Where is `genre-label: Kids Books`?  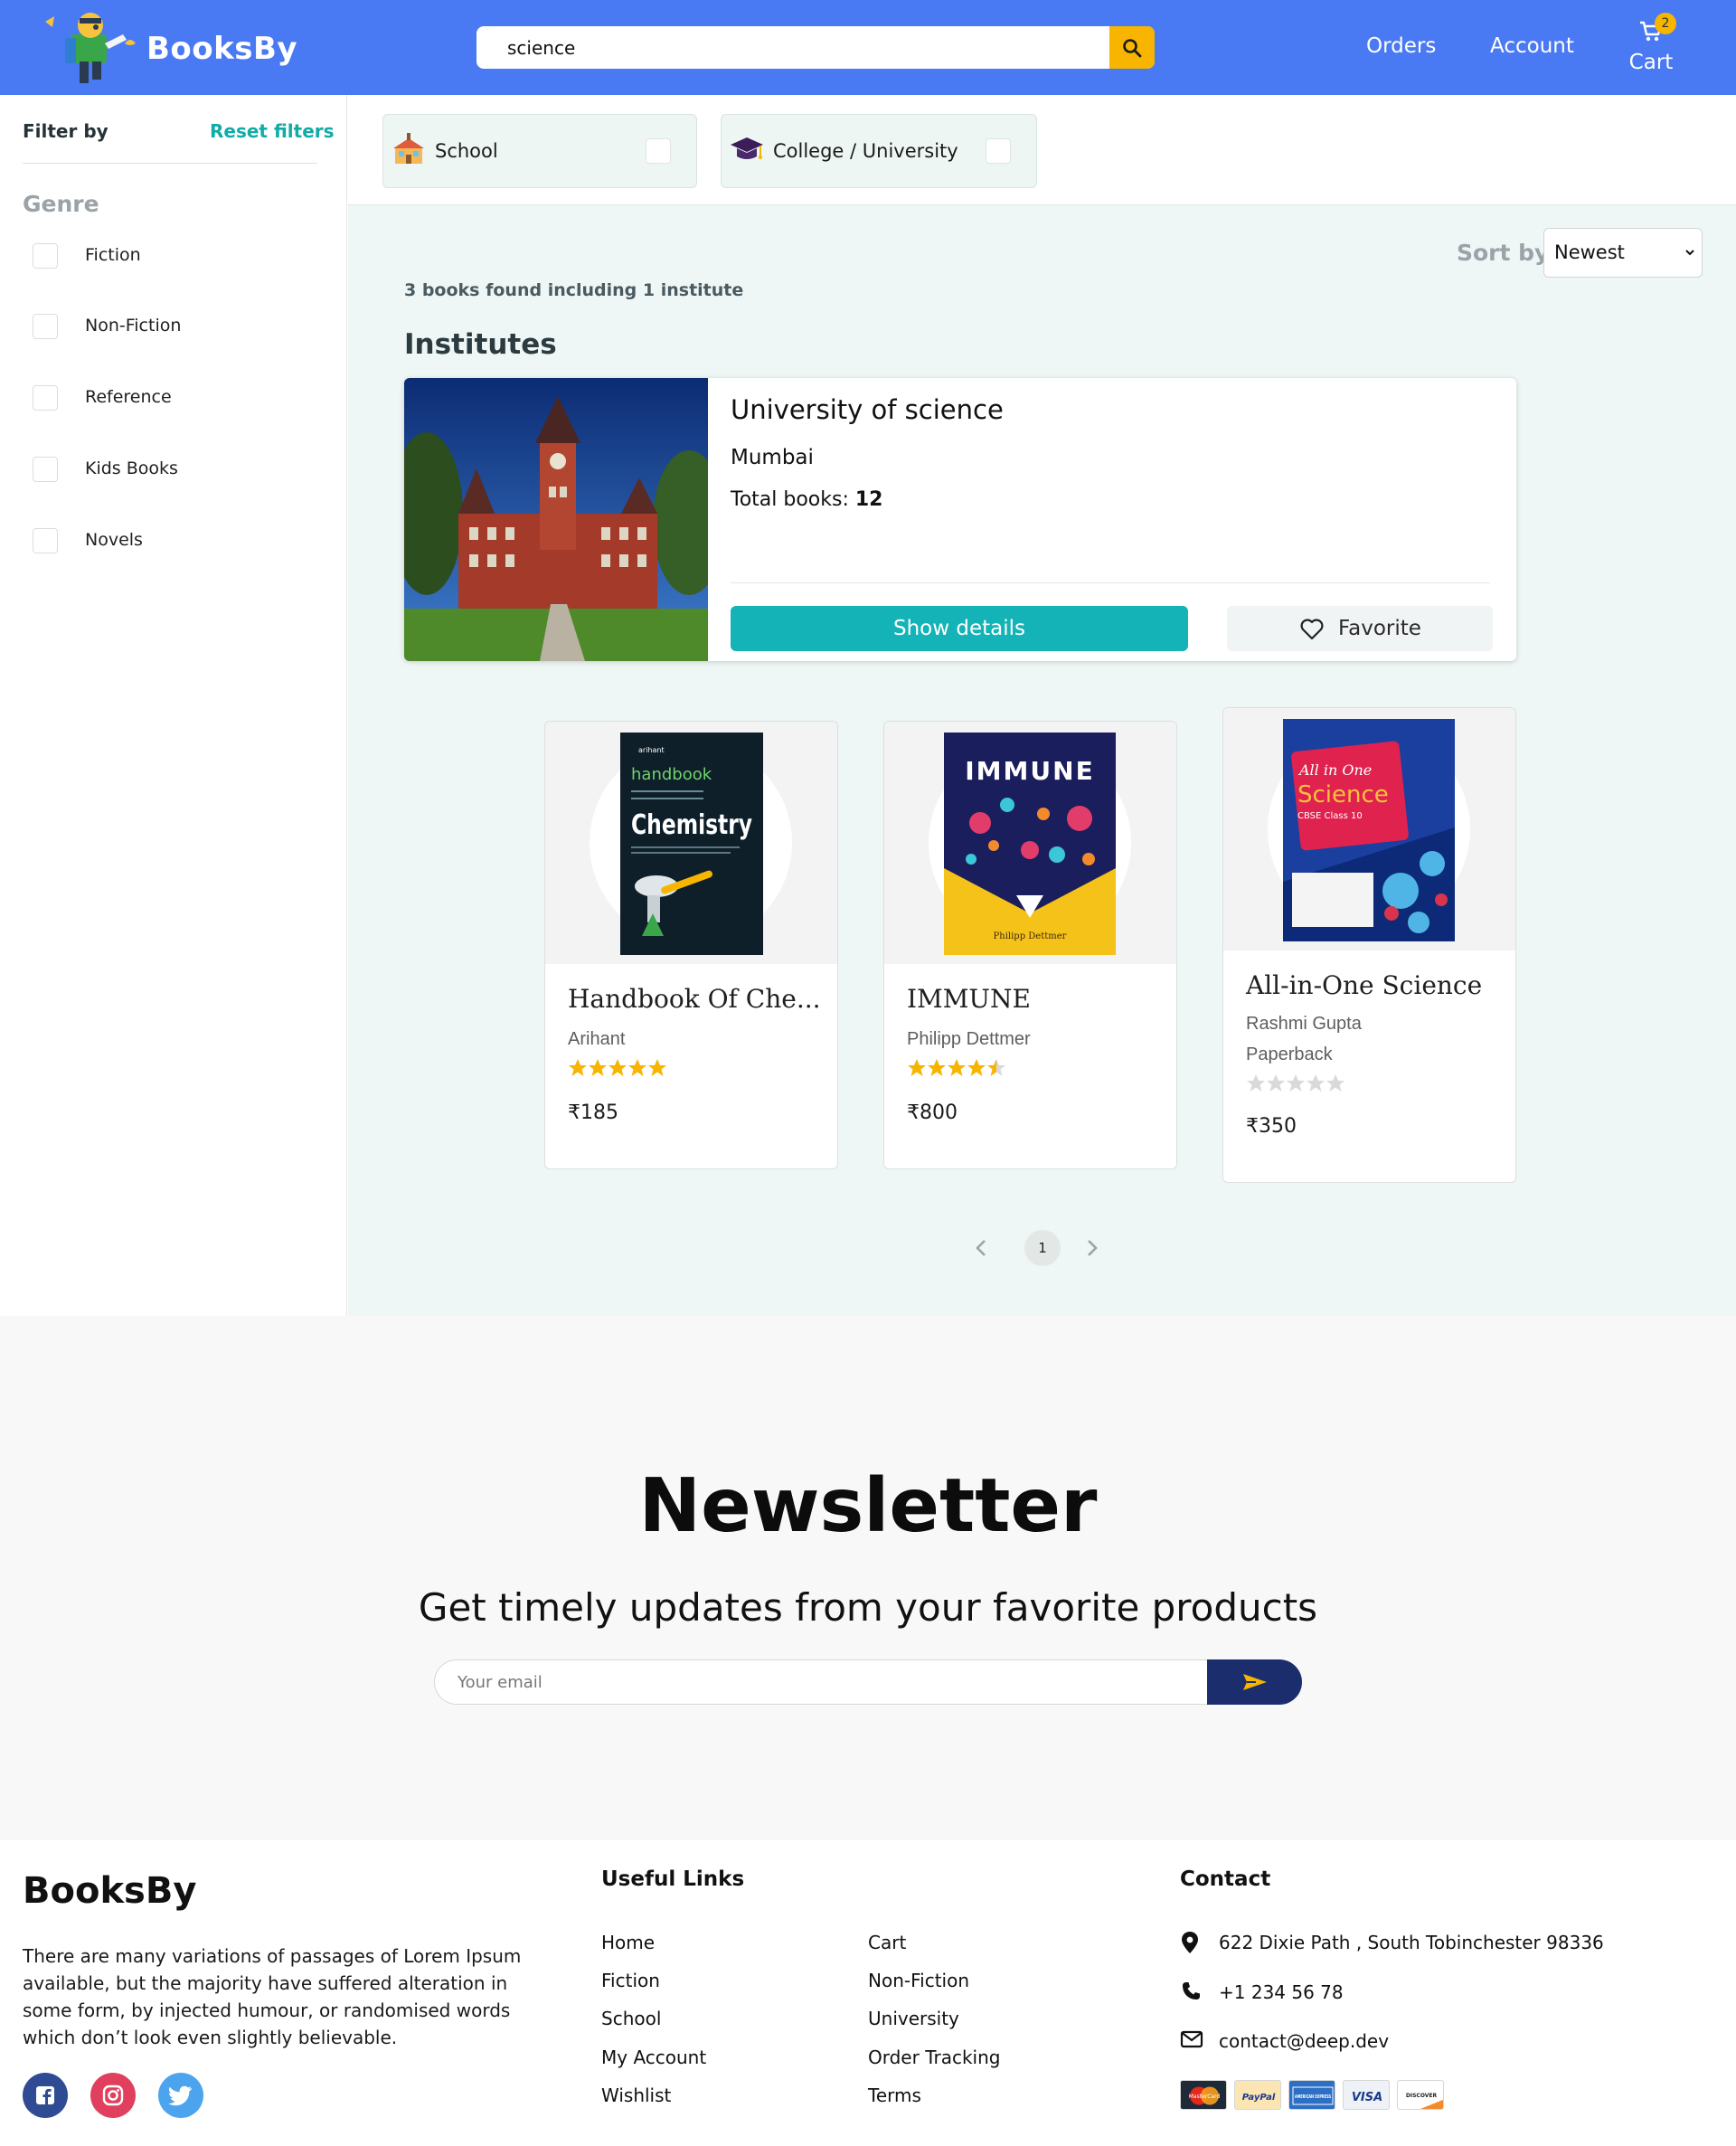
genre-label: Kids Books is located at coordinates (132, 468).